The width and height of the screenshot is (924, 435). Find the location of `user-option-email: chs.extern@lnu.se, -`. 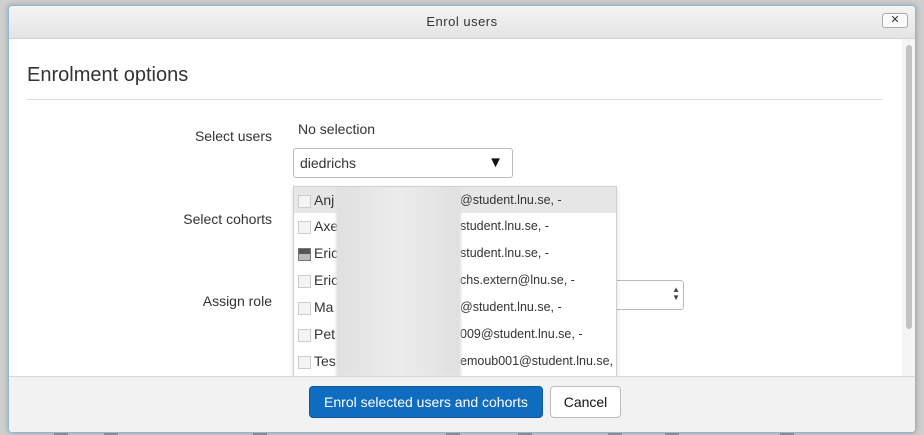

user-option-email: chs.extern@lnu.se, - is located at coordinates (517, 280).